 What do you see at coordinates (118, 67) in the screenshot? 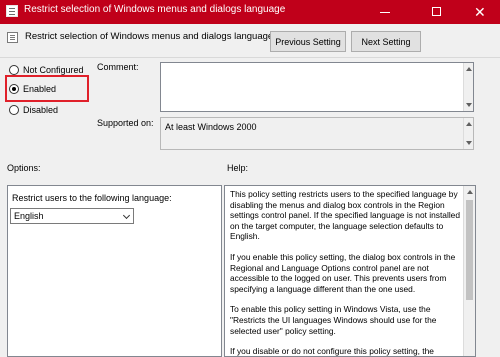
I see `comment-label: Comment:` at bounding box center [118, 67].